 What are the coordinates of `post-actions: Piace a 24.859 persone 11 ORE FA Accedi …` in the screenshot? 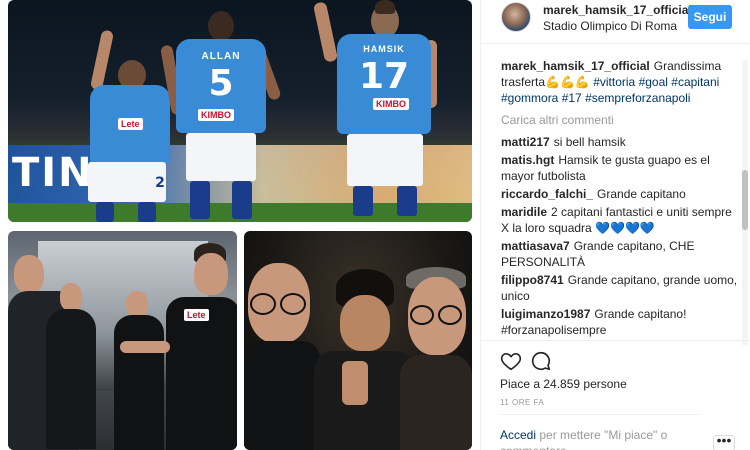 It's located at (615, 395).